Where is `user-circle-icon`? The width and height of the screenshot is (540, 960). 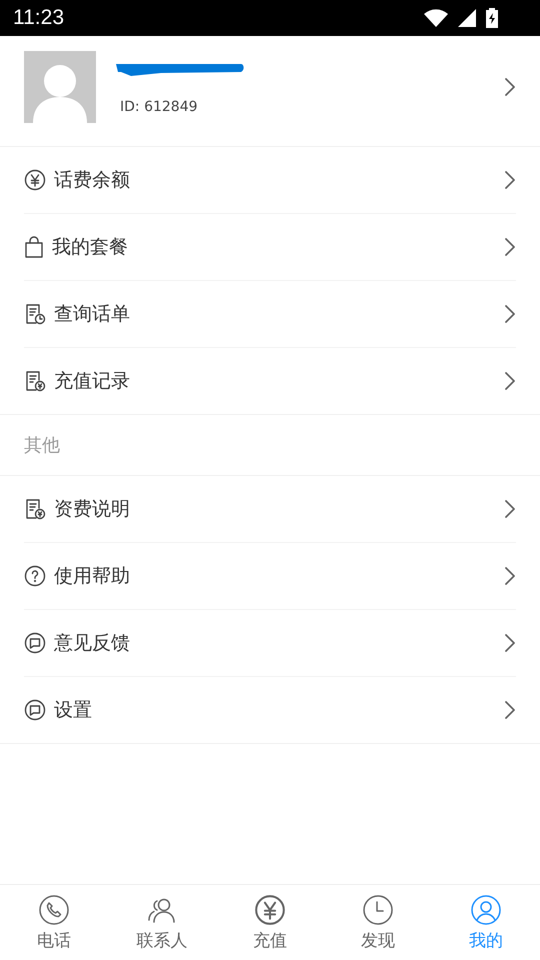 user-circle-icon is located at coordinates (486, 910).